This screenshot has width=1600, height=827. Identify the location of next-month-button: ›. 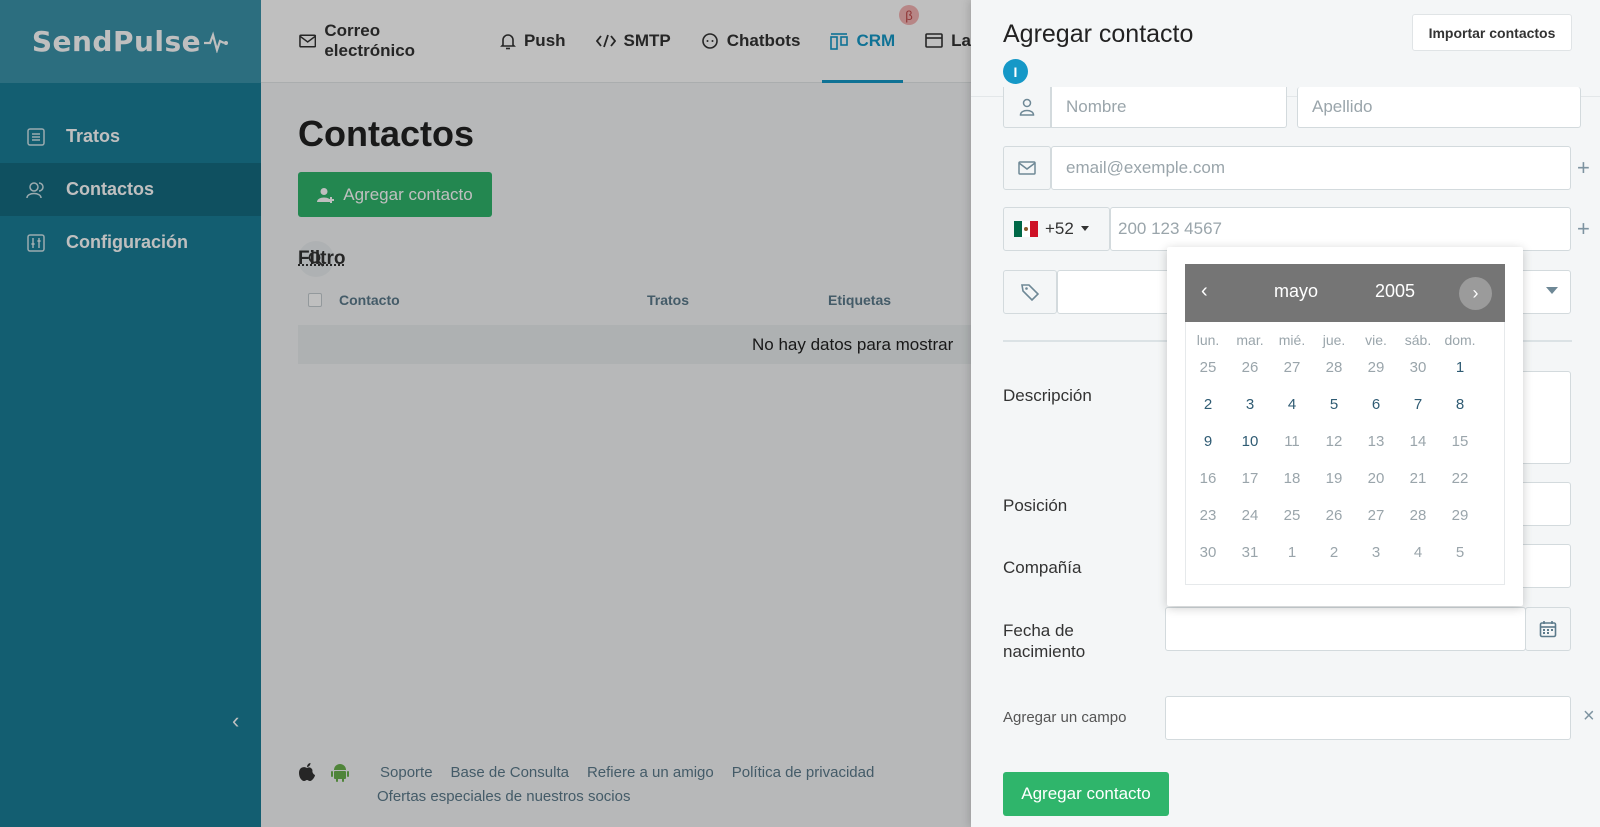
(1475, 293).